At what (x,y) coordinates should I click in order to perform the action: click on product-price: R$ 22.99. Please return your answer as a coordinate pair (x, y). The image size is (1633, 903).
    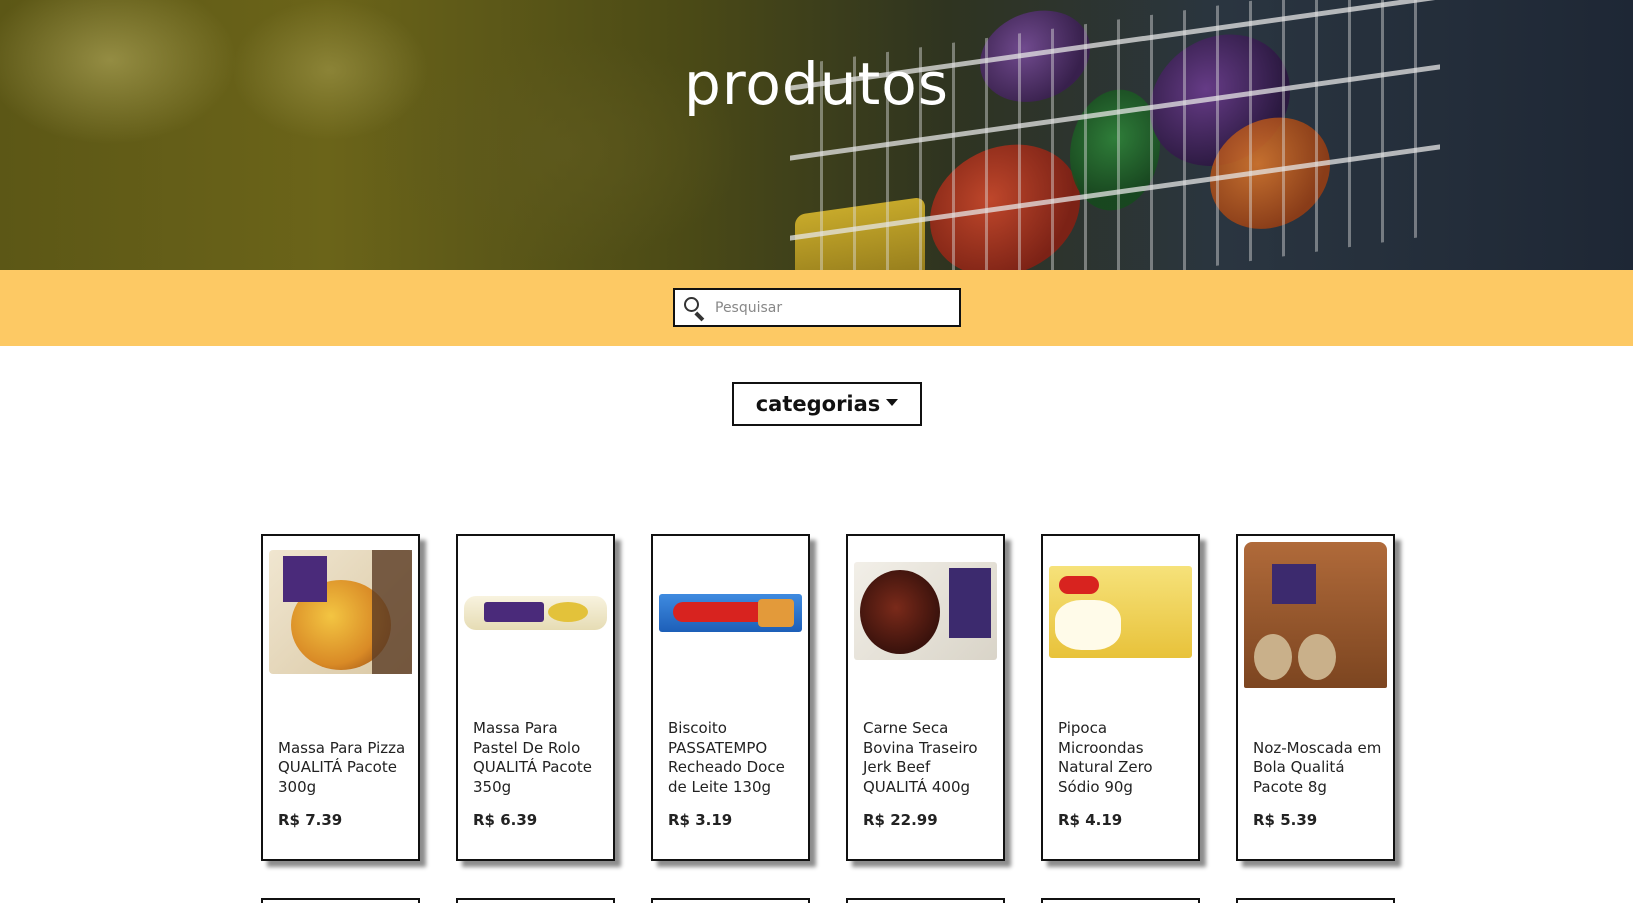
    Looking at the image, I should click on (900, 820).